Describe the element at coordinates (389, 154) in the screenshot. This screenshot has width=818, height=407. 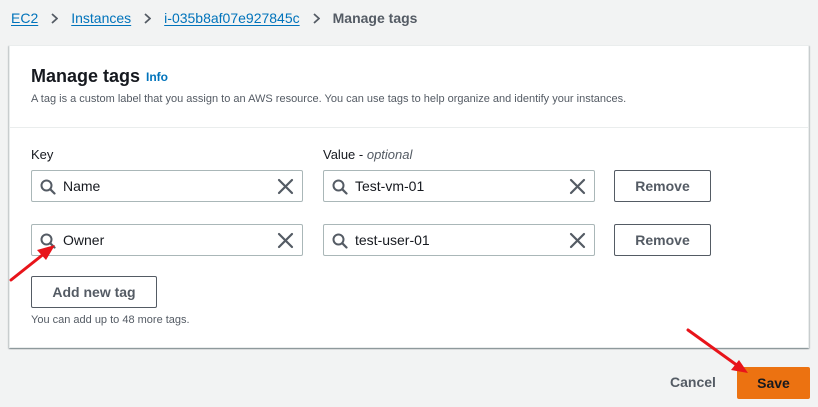
I see `value-header-optional: optional` at that location.